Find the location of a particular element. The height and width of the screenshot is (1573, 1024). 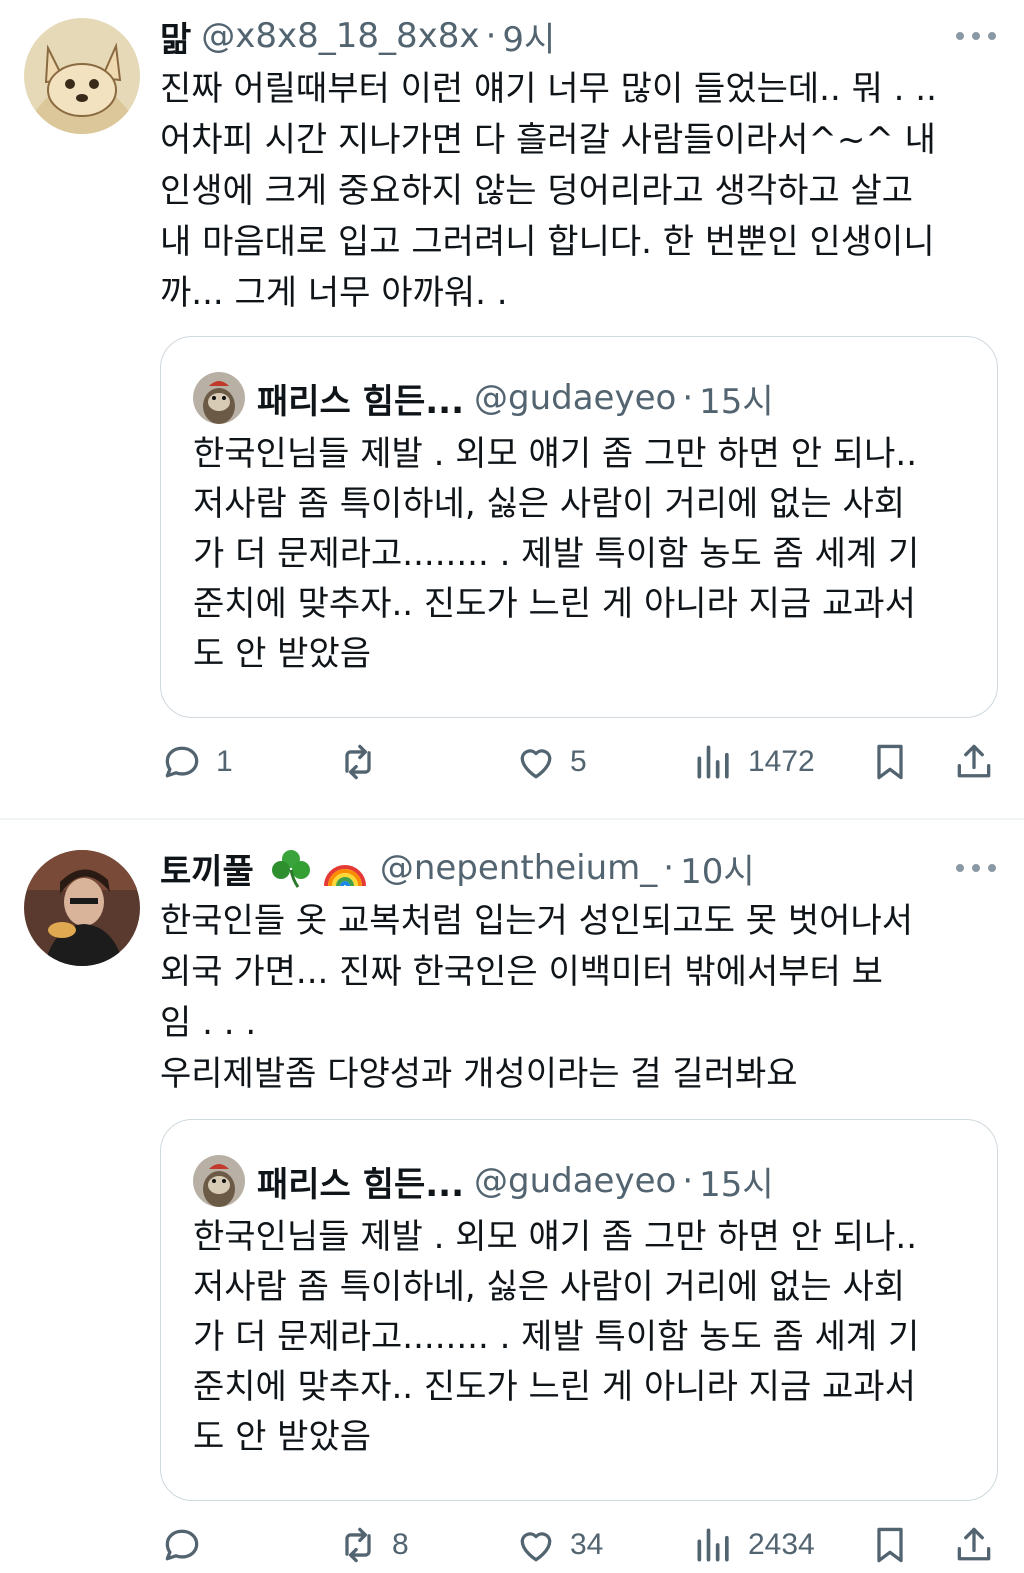

reply-button is located at coordinates (188, 1545).